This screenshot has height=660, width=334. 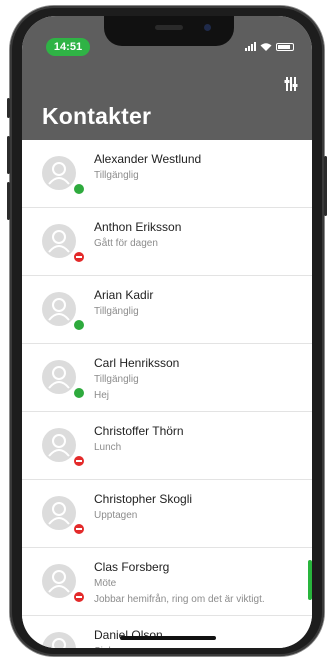 What do you see at coordinates (167, 242) in the screenshot?
I see `contact-row: Anthon Eriksson Gått för dagen` at bounding box center [167, 242].